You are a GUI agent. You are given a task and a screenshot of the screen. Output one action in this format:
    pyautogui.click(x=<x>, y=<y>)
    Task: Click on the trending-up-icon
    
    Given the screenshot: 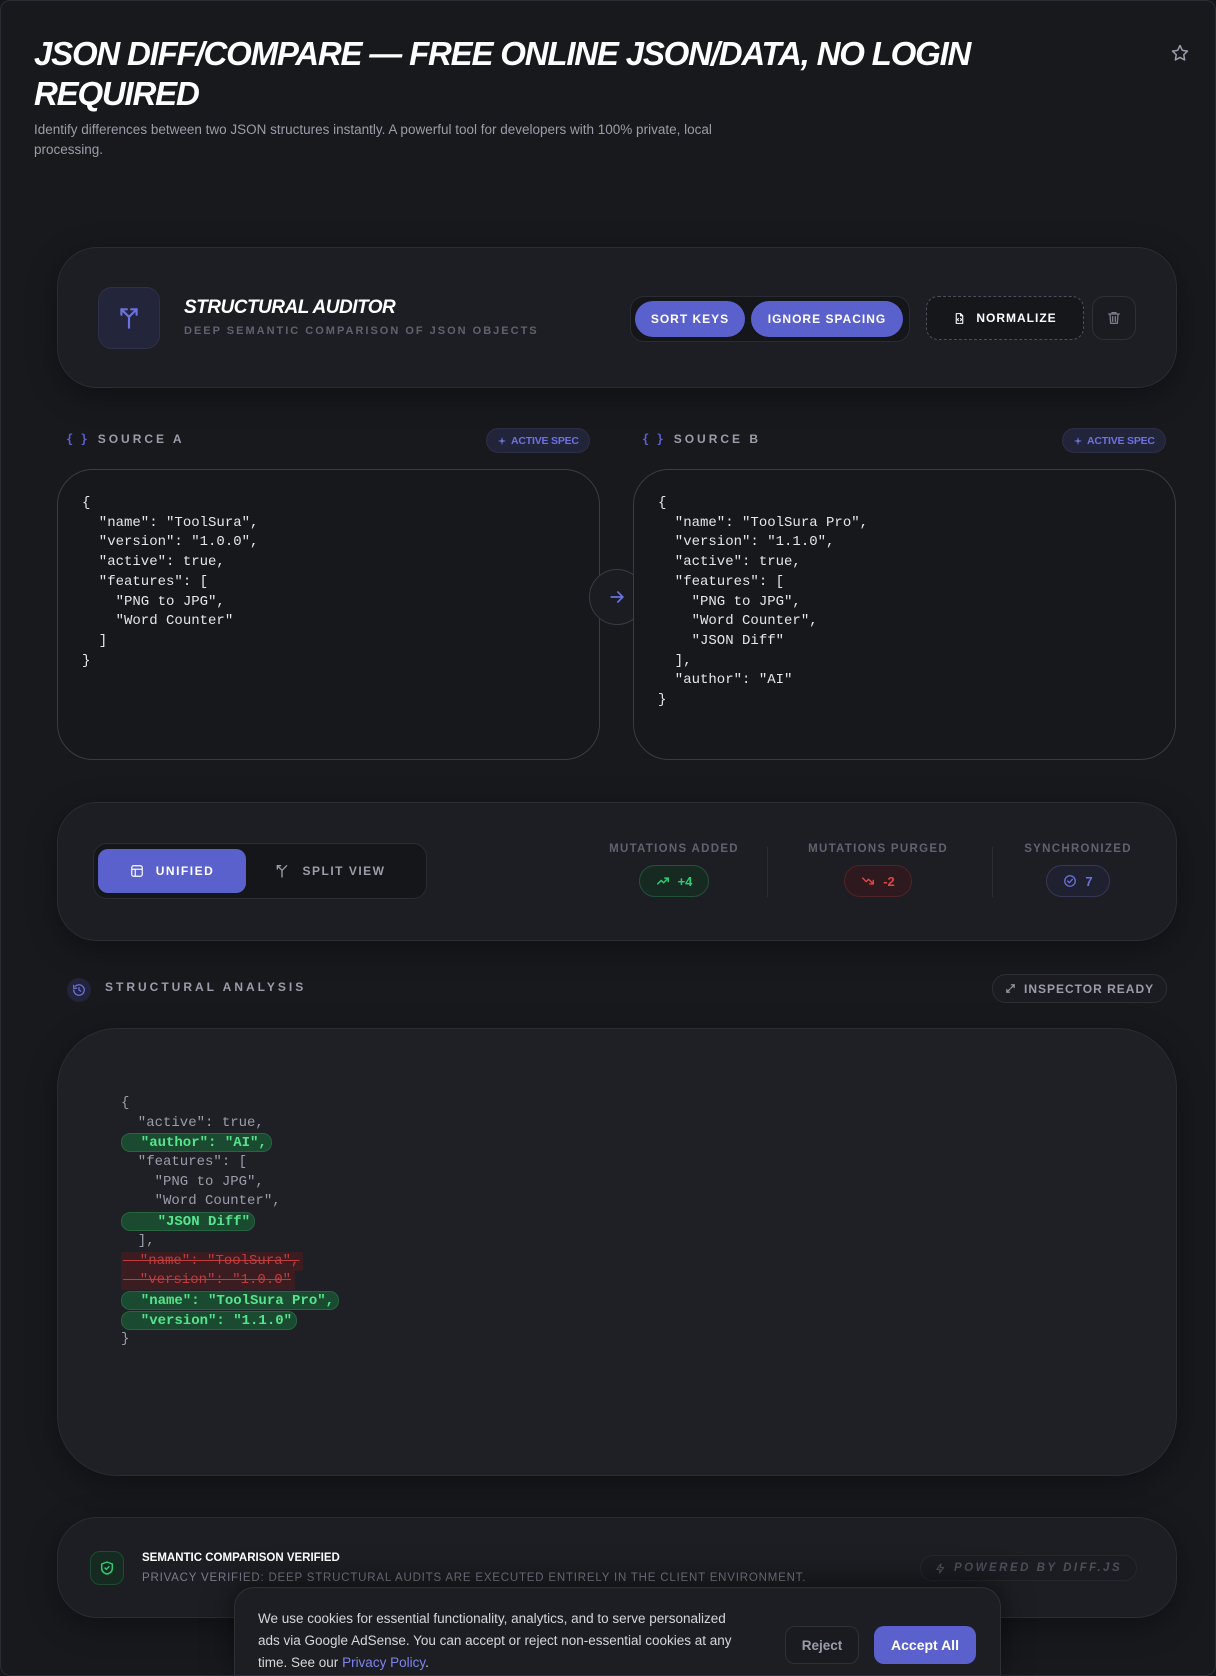 What is the action you would take?
    pyautogui.click(x=662, y=881)
    